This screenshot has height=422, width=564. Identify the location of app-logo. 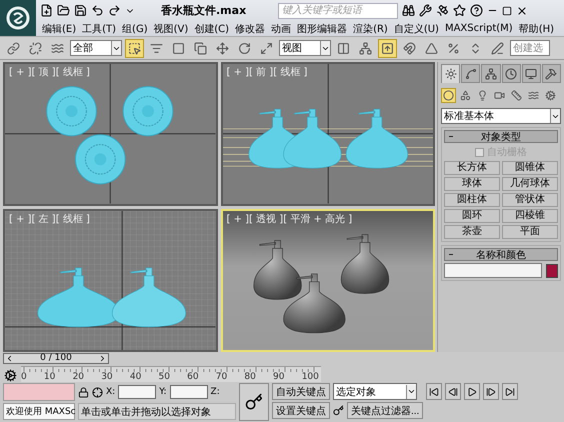
(18, 18).